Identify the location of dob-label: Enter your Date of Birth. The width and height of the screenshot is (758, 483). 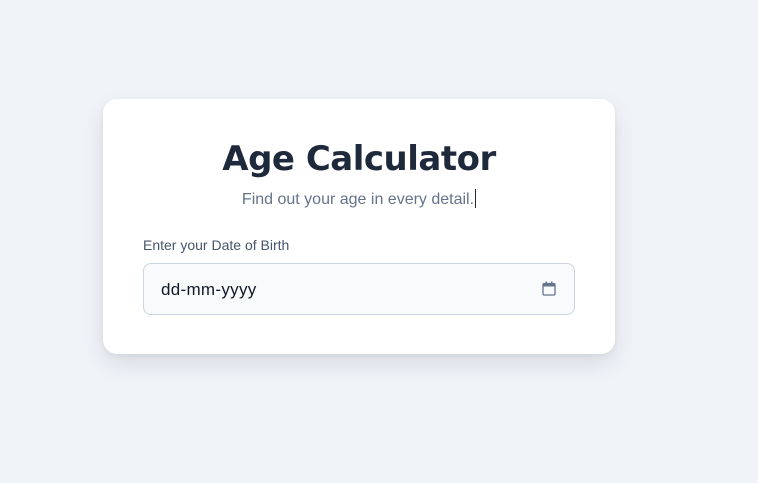
(216, 245).